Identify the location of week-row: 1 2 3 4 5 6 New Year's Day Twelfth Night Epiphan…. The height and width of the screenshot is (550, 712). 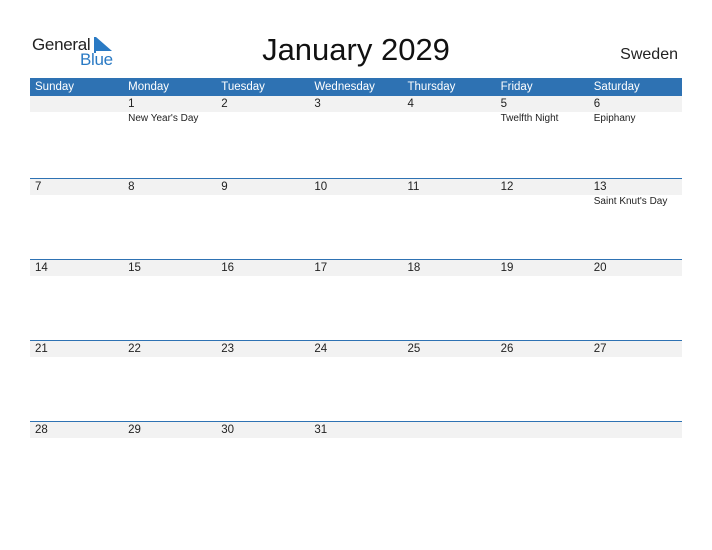
(356, 136).